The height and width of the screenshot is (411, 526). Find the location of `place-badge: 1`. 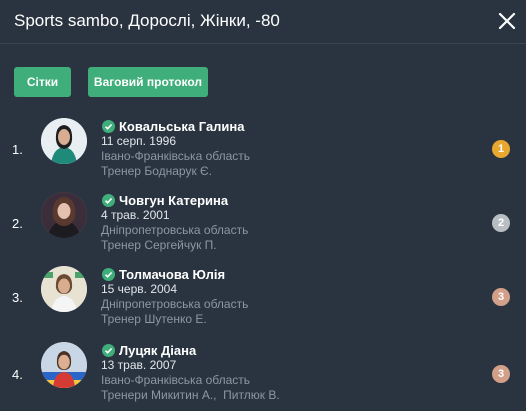

place-badge: 1 is located at coordinates (501, 149).